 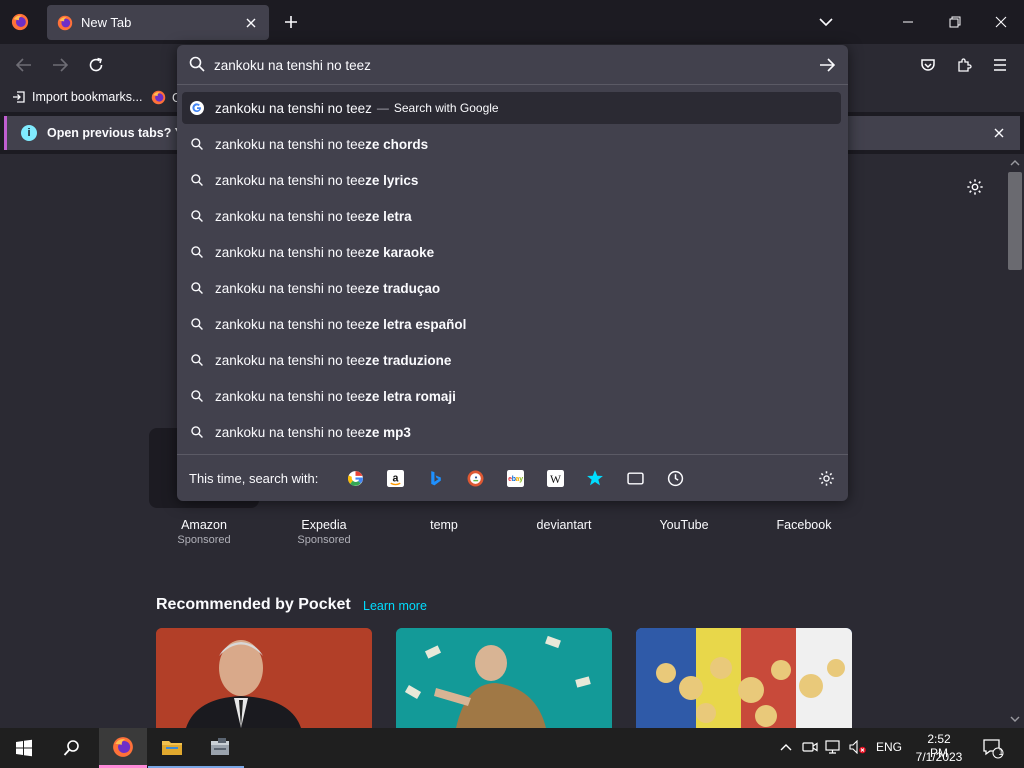 I want to click on one-off-bookmarks-button, so click(x=595, y=478).